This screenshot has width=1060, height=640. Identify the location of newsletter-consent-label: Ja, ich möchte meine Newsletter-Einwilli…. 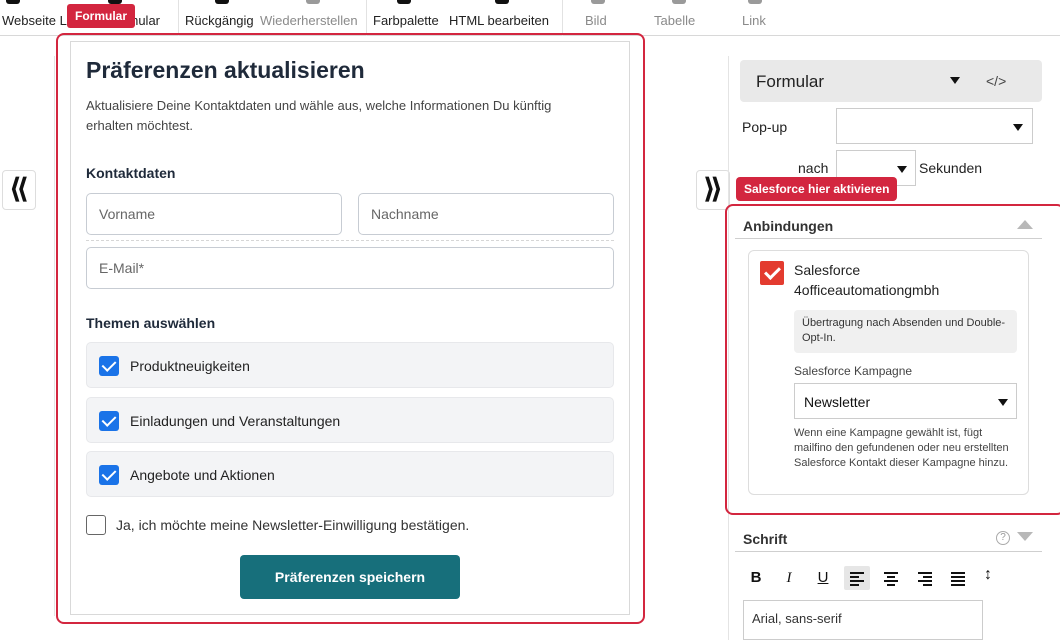
(293, 525).